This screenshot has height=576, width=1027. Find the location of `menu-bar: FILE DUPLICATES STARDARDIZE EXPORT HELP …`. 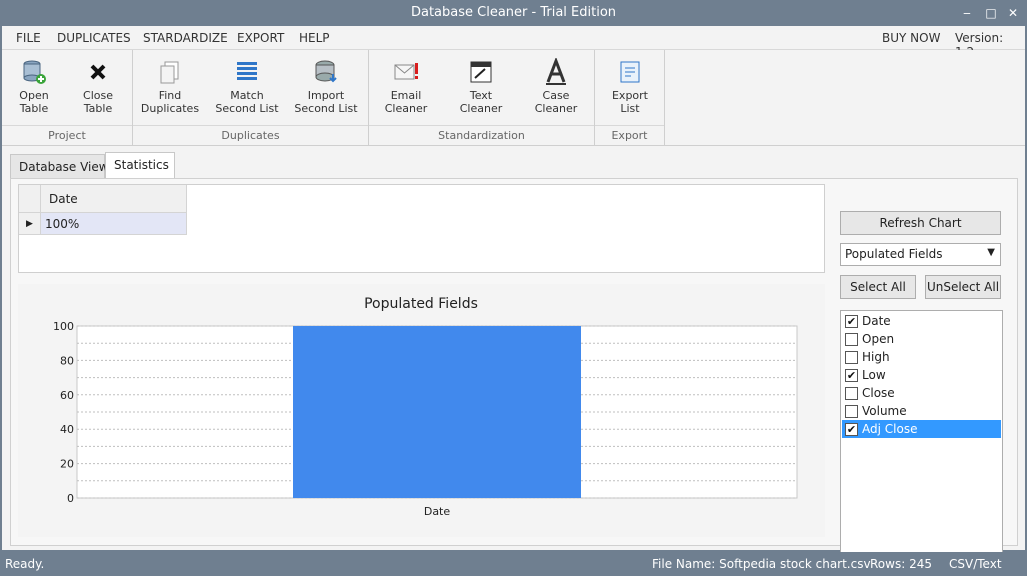

menu-bar: FILE DUPLICATES STARDARDIZE EXPORT HELP … is located at coordinates (513, 42).